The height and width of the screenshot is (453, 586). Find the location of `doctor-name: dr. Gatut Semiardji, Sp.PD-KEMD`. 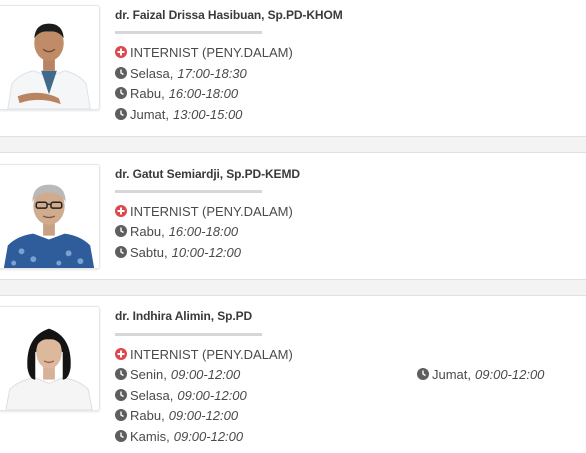

doctor-name: dr. Gatut Semiardji, Sp.PD-KEMD is located at coordinates (207, 174).